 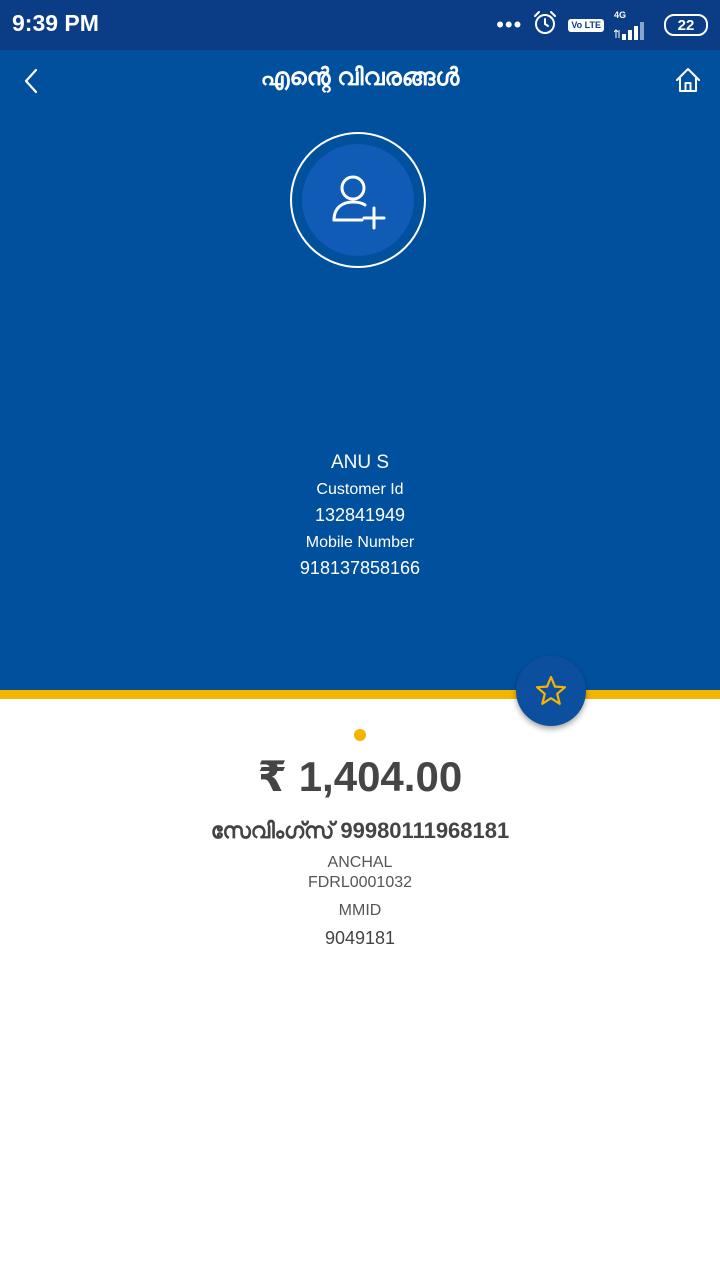 What do you see at coordinates (620, 14) in the screenshot?
I see `network-type-label: 4G` at bounding box center [620, 14].